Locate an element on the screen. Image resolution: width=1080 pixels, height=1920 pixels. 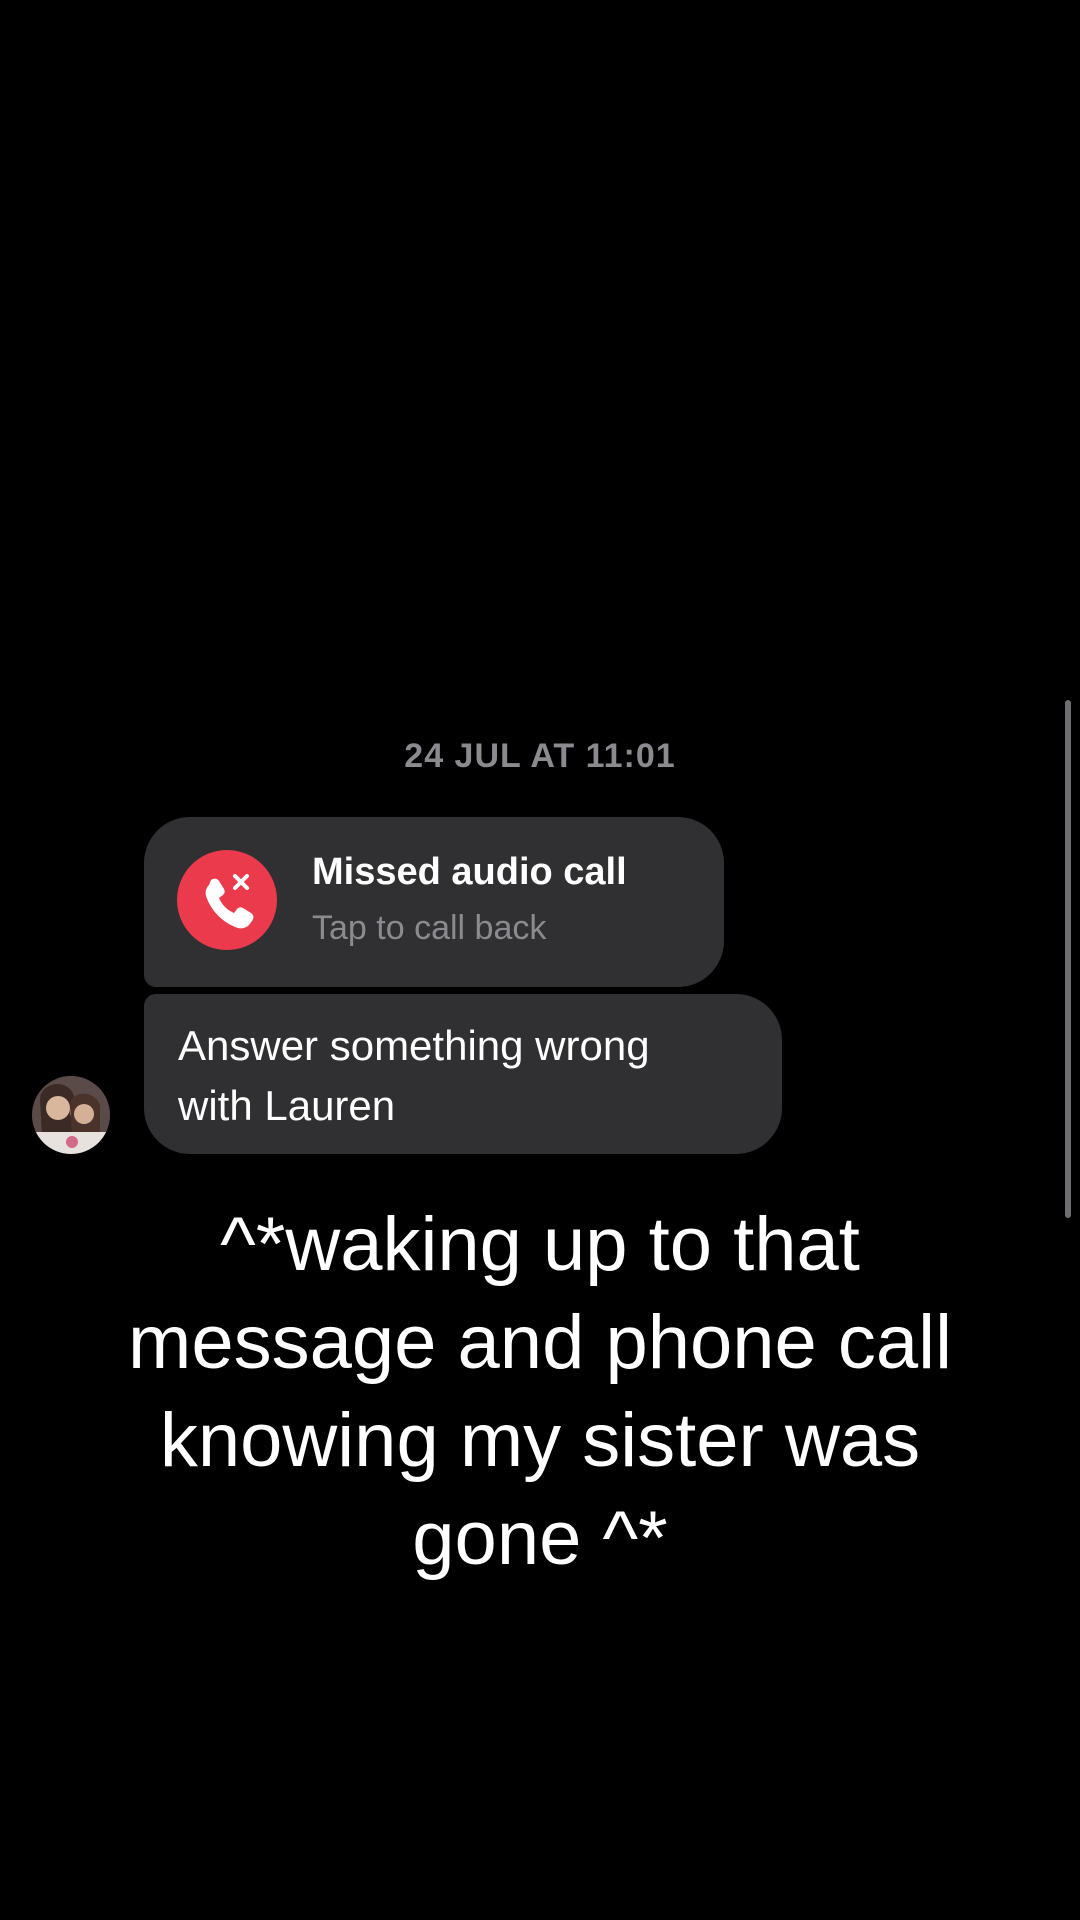
message-text-line-2: with Lauren is located at coordinates (287, 1105).